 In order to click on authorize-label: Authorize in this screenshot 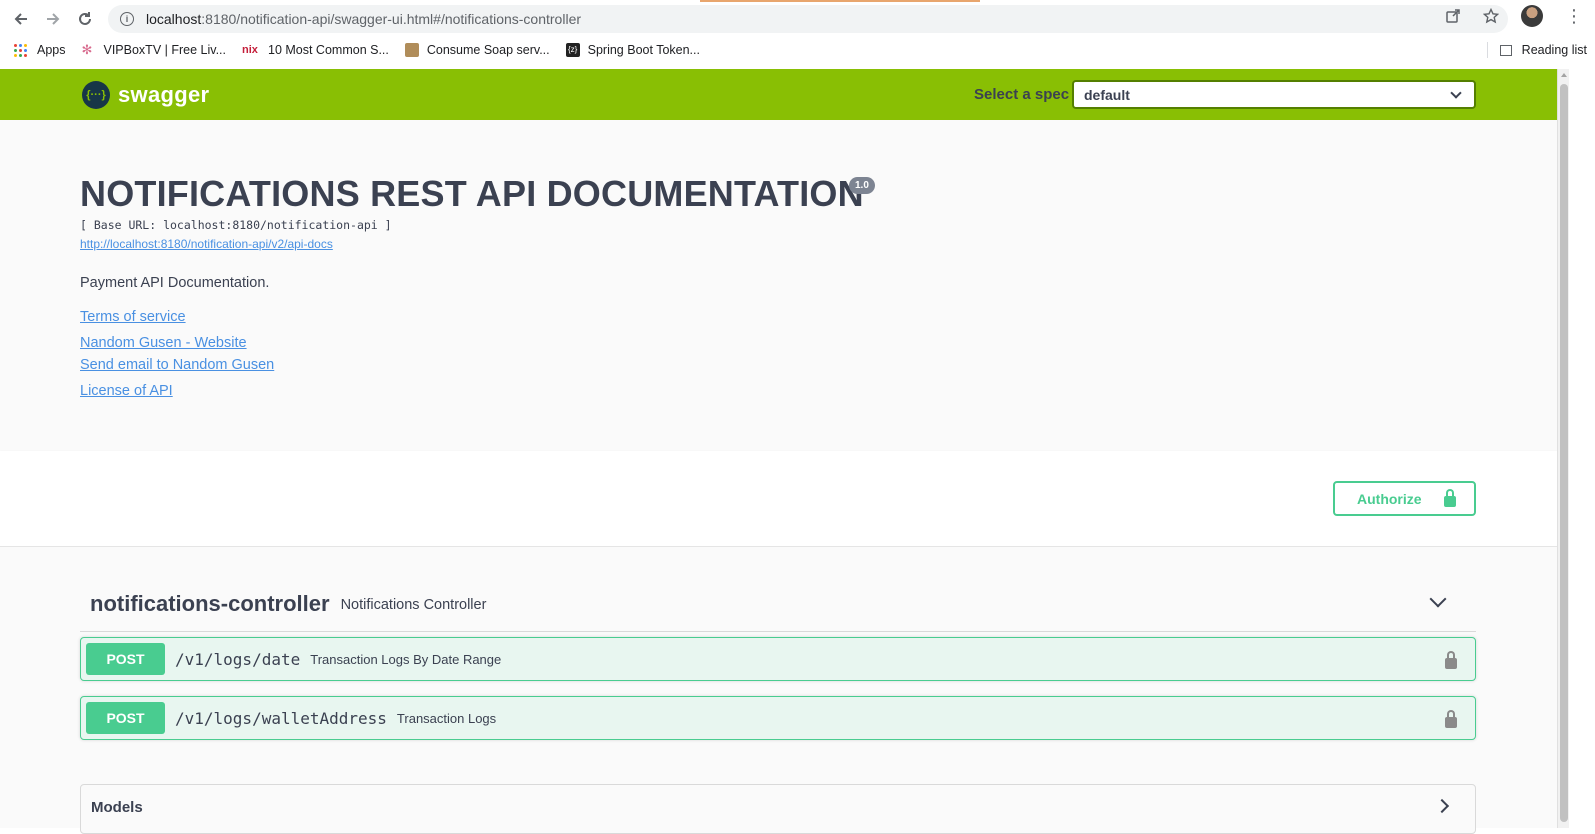, I will do `click(1389, 498)`.